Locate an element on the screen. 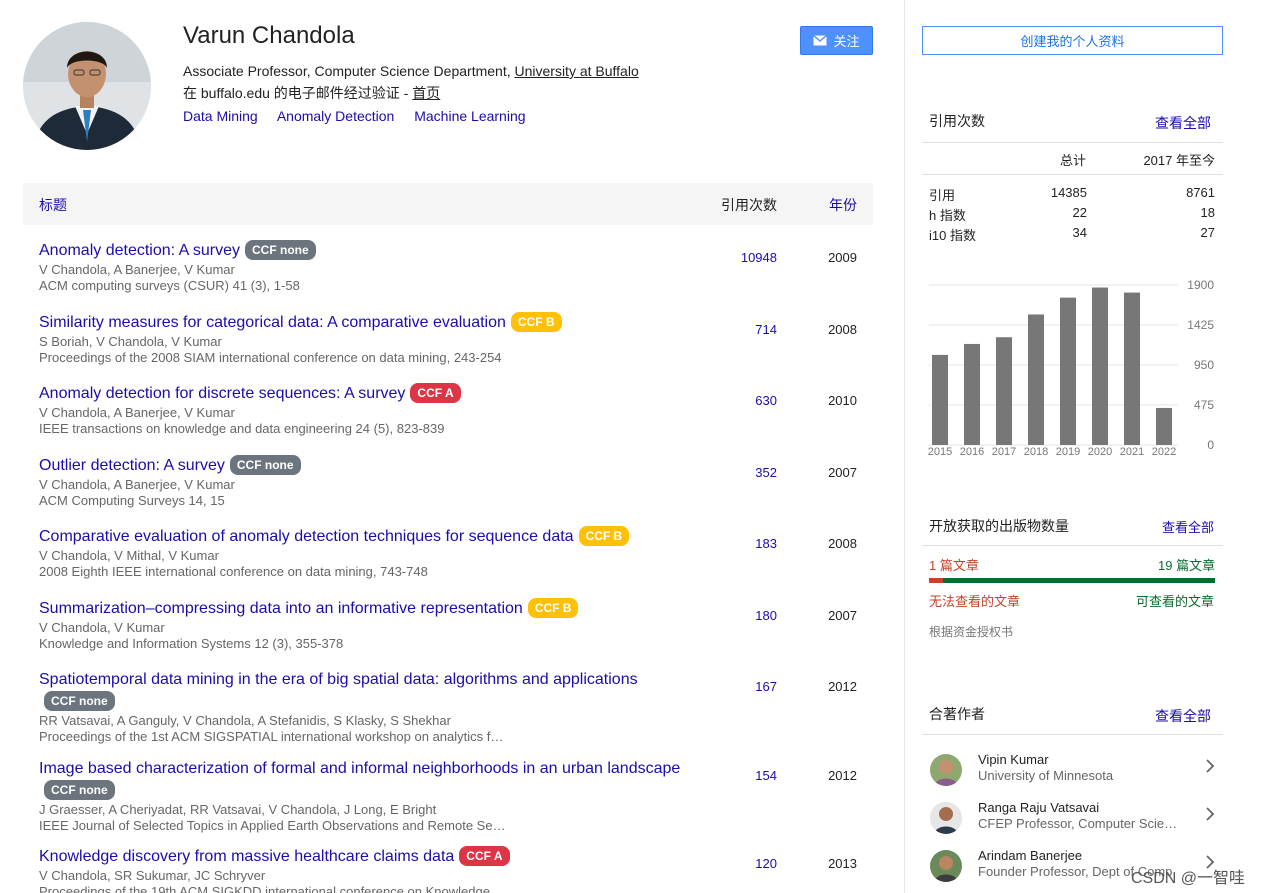 The height and width of the screenshot is (893, 1278). x-tick-label: 2020 is located at coordinates (1100, 452).